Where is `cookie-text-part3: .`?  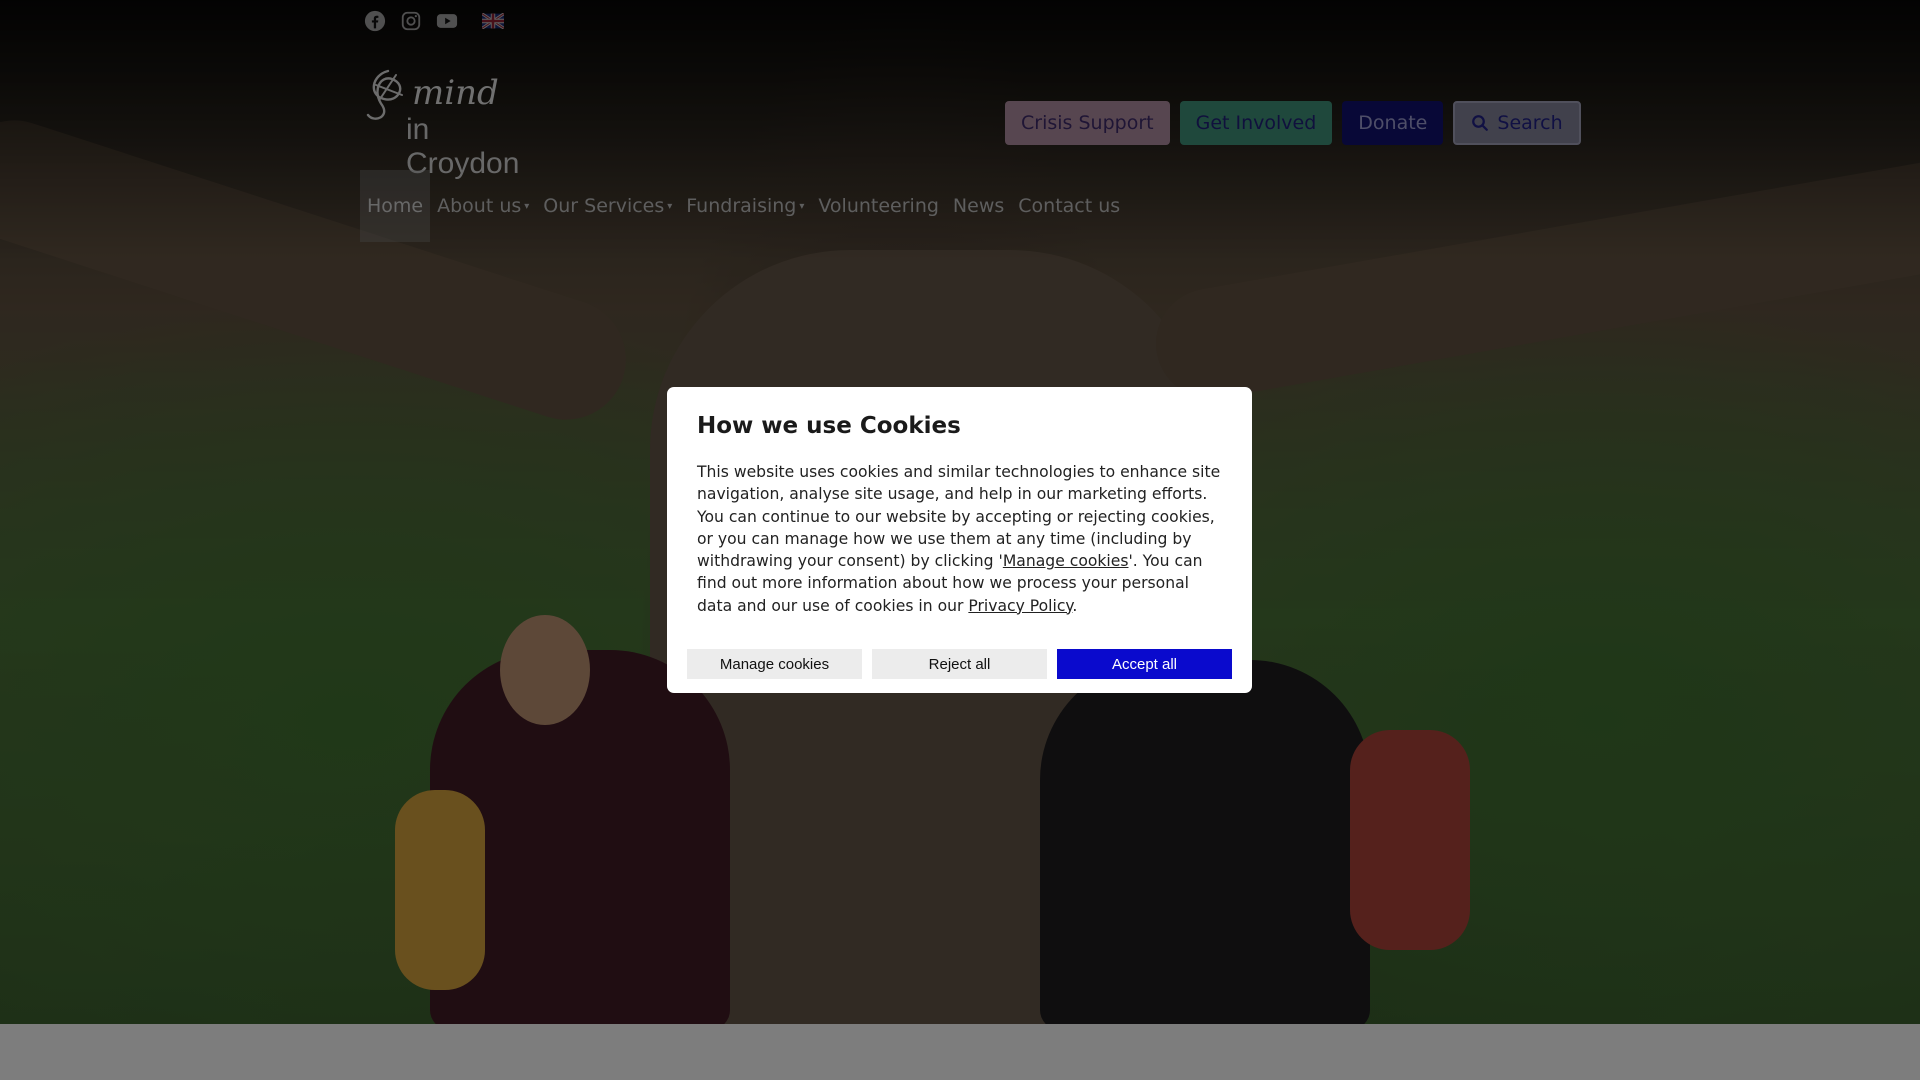
cookie-text-part3: . is located at coordinates (1075, 605).